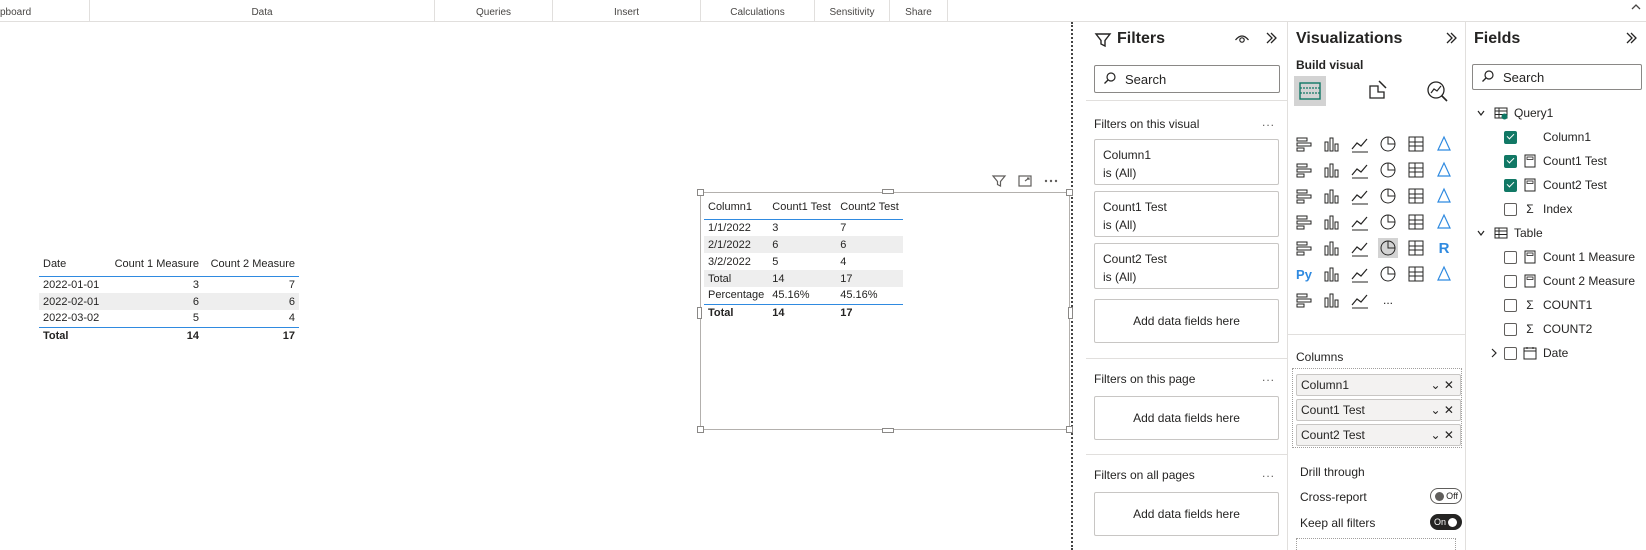  Describe the element at coordinates (1304, 274) in the screenshot. I see `python-visual-icon: Py` at that location.